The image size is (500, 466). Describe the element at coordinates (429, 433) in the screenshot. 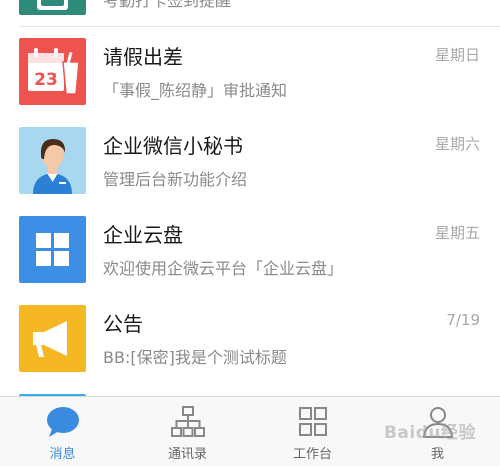

I see `watermark: Baidu经验` at that location.